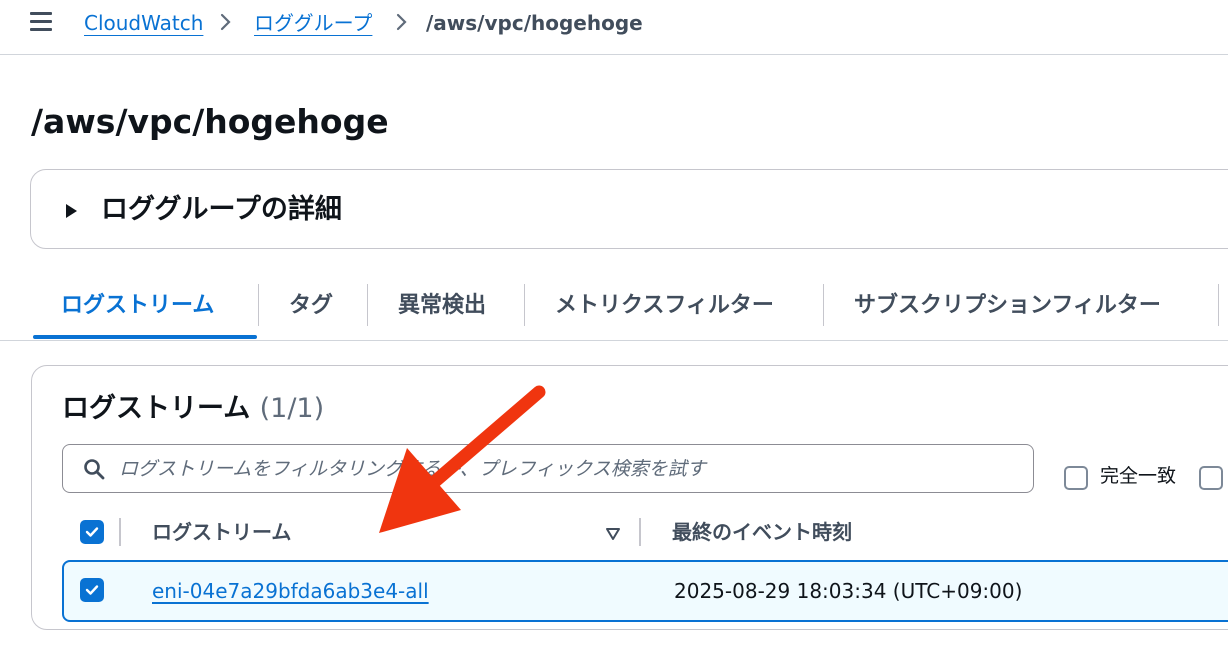 The height and width of the screenshot is (655, 1228). Describe the element at coordinates (145, 337) in the screenshot. I see `active-tab-indicator` at that location.